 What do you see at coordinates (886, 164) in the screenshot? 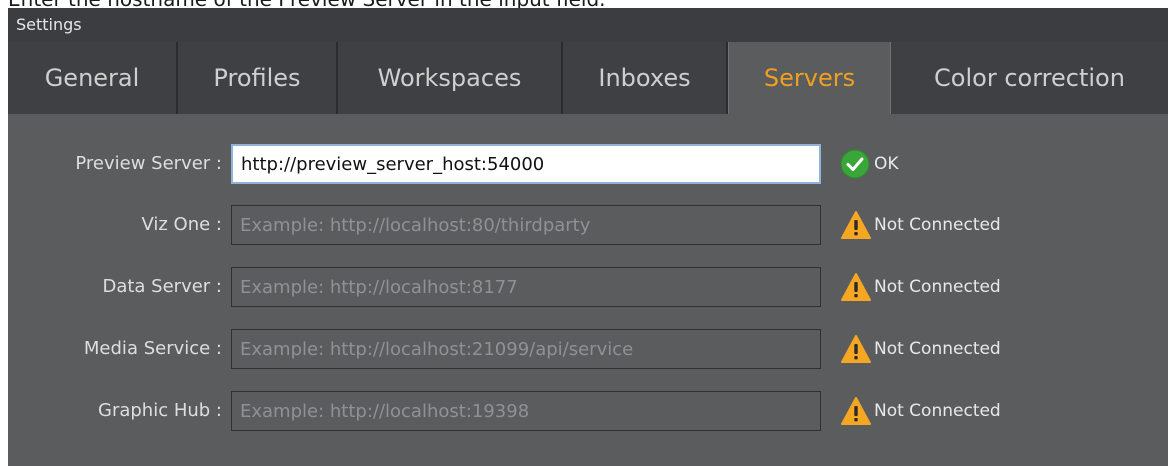
I see `preview-server-status-text: OK` at bounding box center [886, 164].